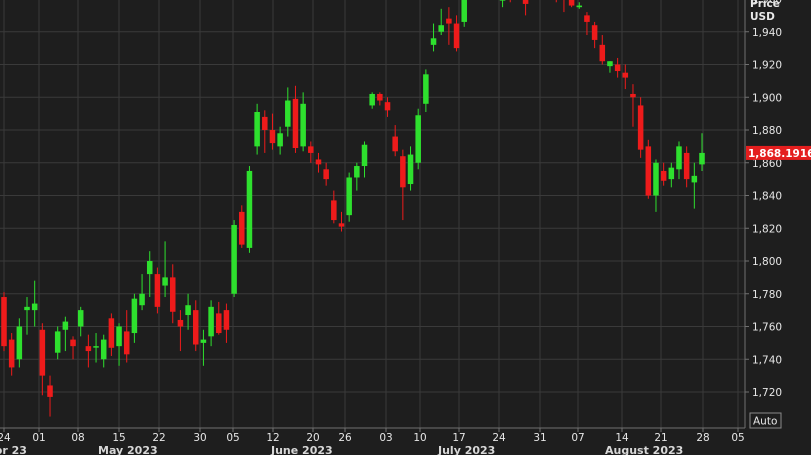 The height and width of the screenshot is (455, 811). I want to click on month-label: June 2023, so click(301, 449).